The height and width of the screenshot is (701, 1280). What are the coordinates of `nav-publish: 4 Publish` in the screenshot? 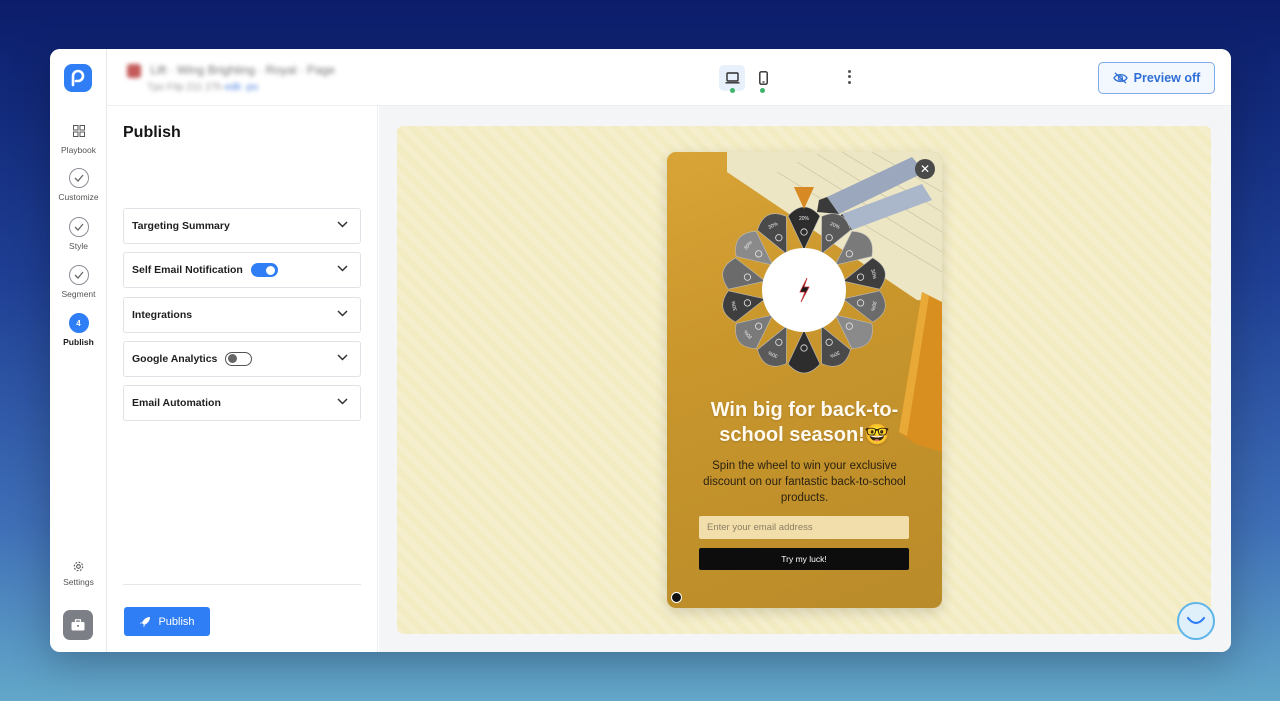 It's located at (78, 330).